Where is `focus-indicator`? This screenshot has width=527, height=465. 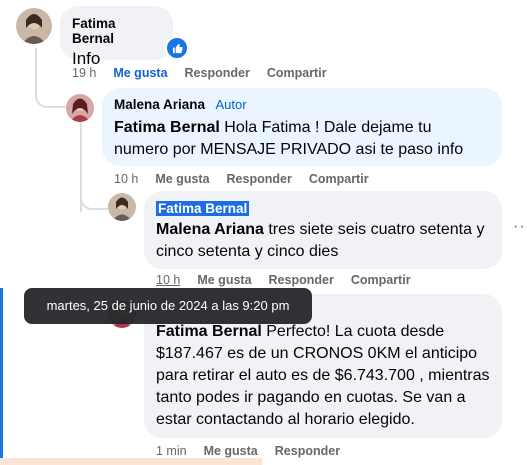
focus-indicator is located at coordinates (1, 373).